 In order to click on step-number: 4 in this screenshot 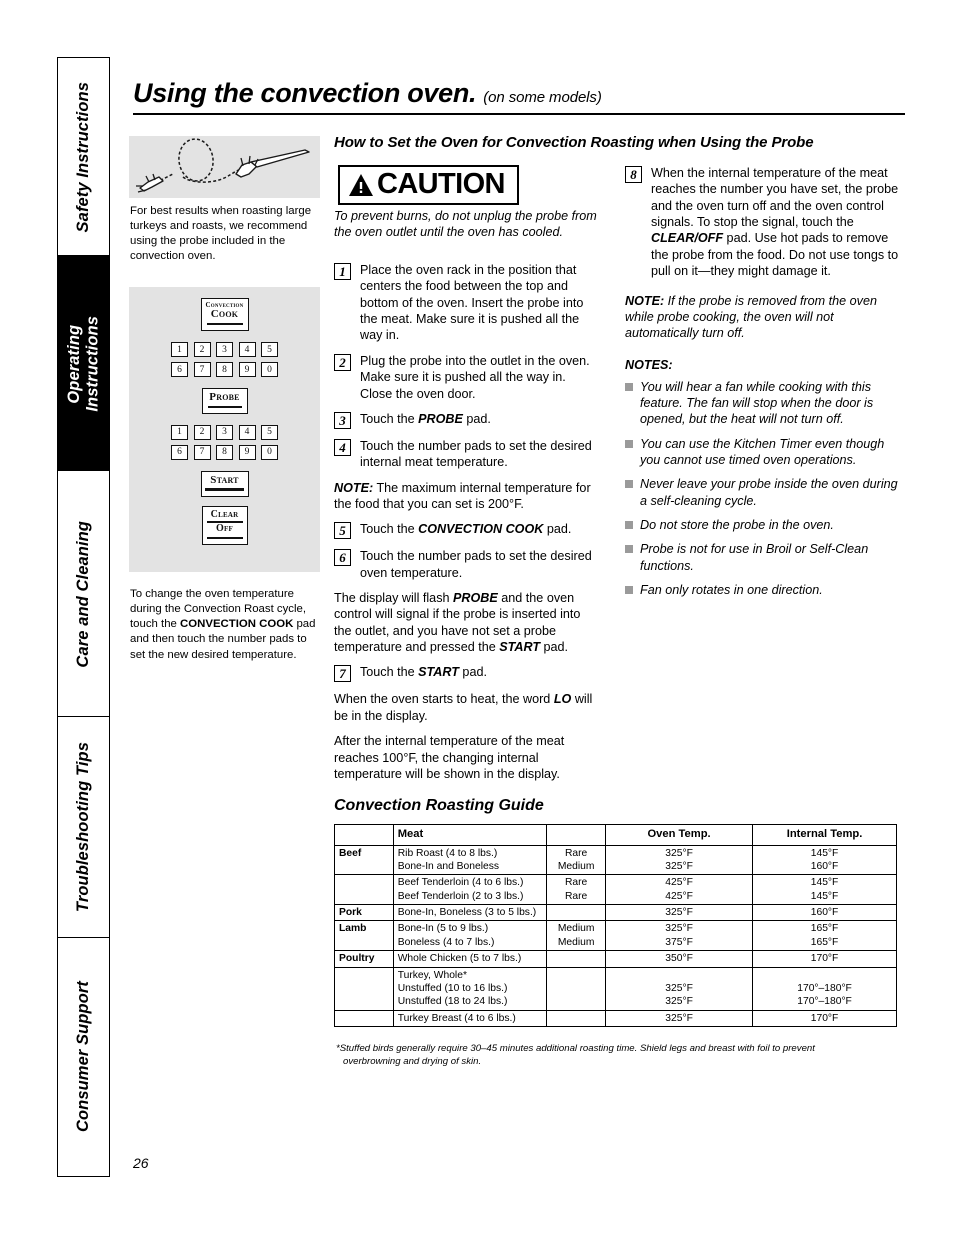, I will do `click(342, 447)`.